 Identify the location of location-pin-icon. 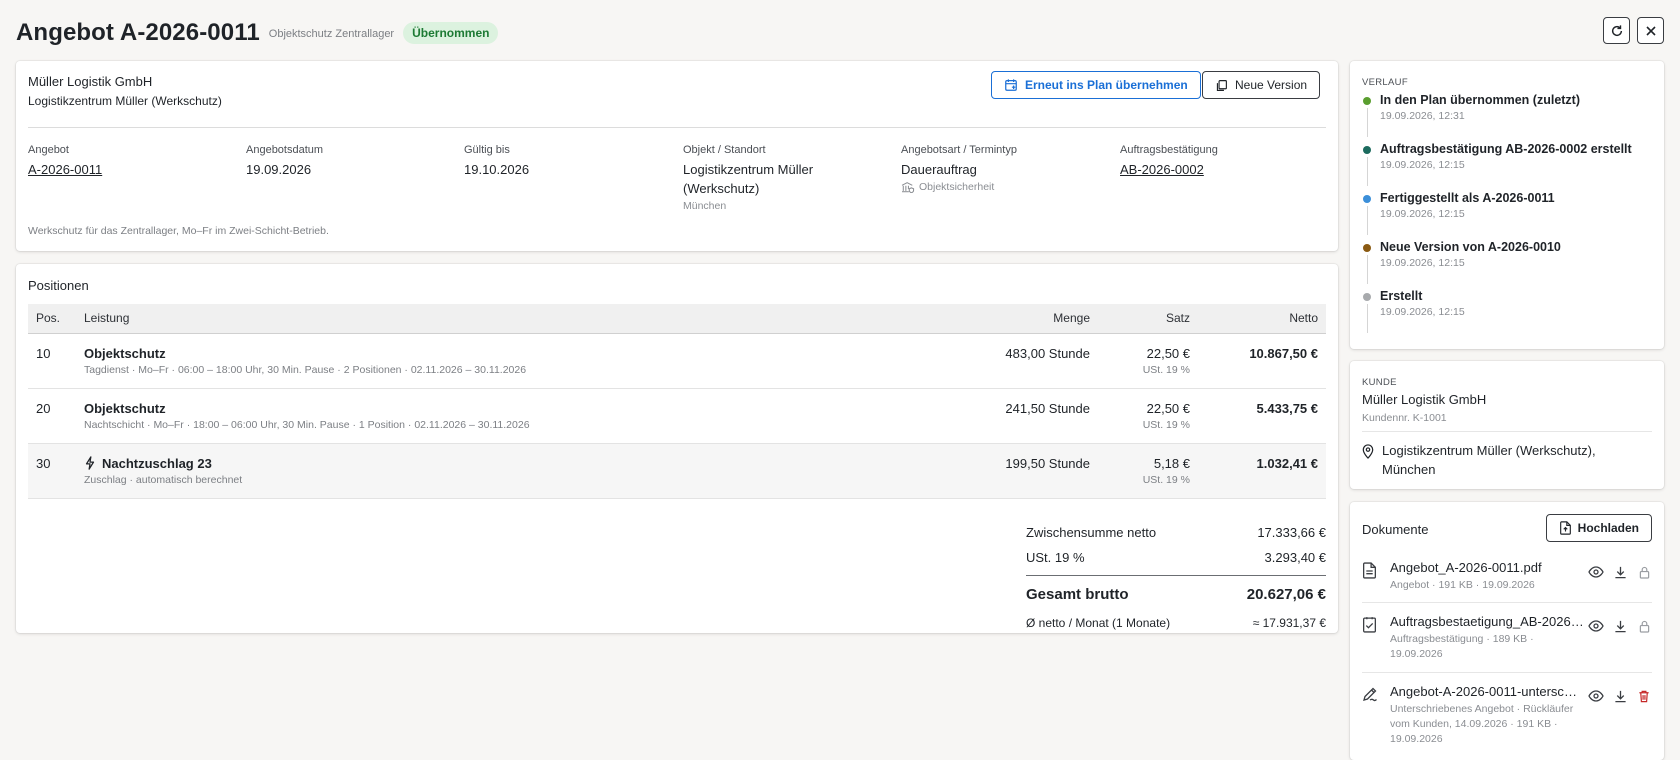
(1368, 451).